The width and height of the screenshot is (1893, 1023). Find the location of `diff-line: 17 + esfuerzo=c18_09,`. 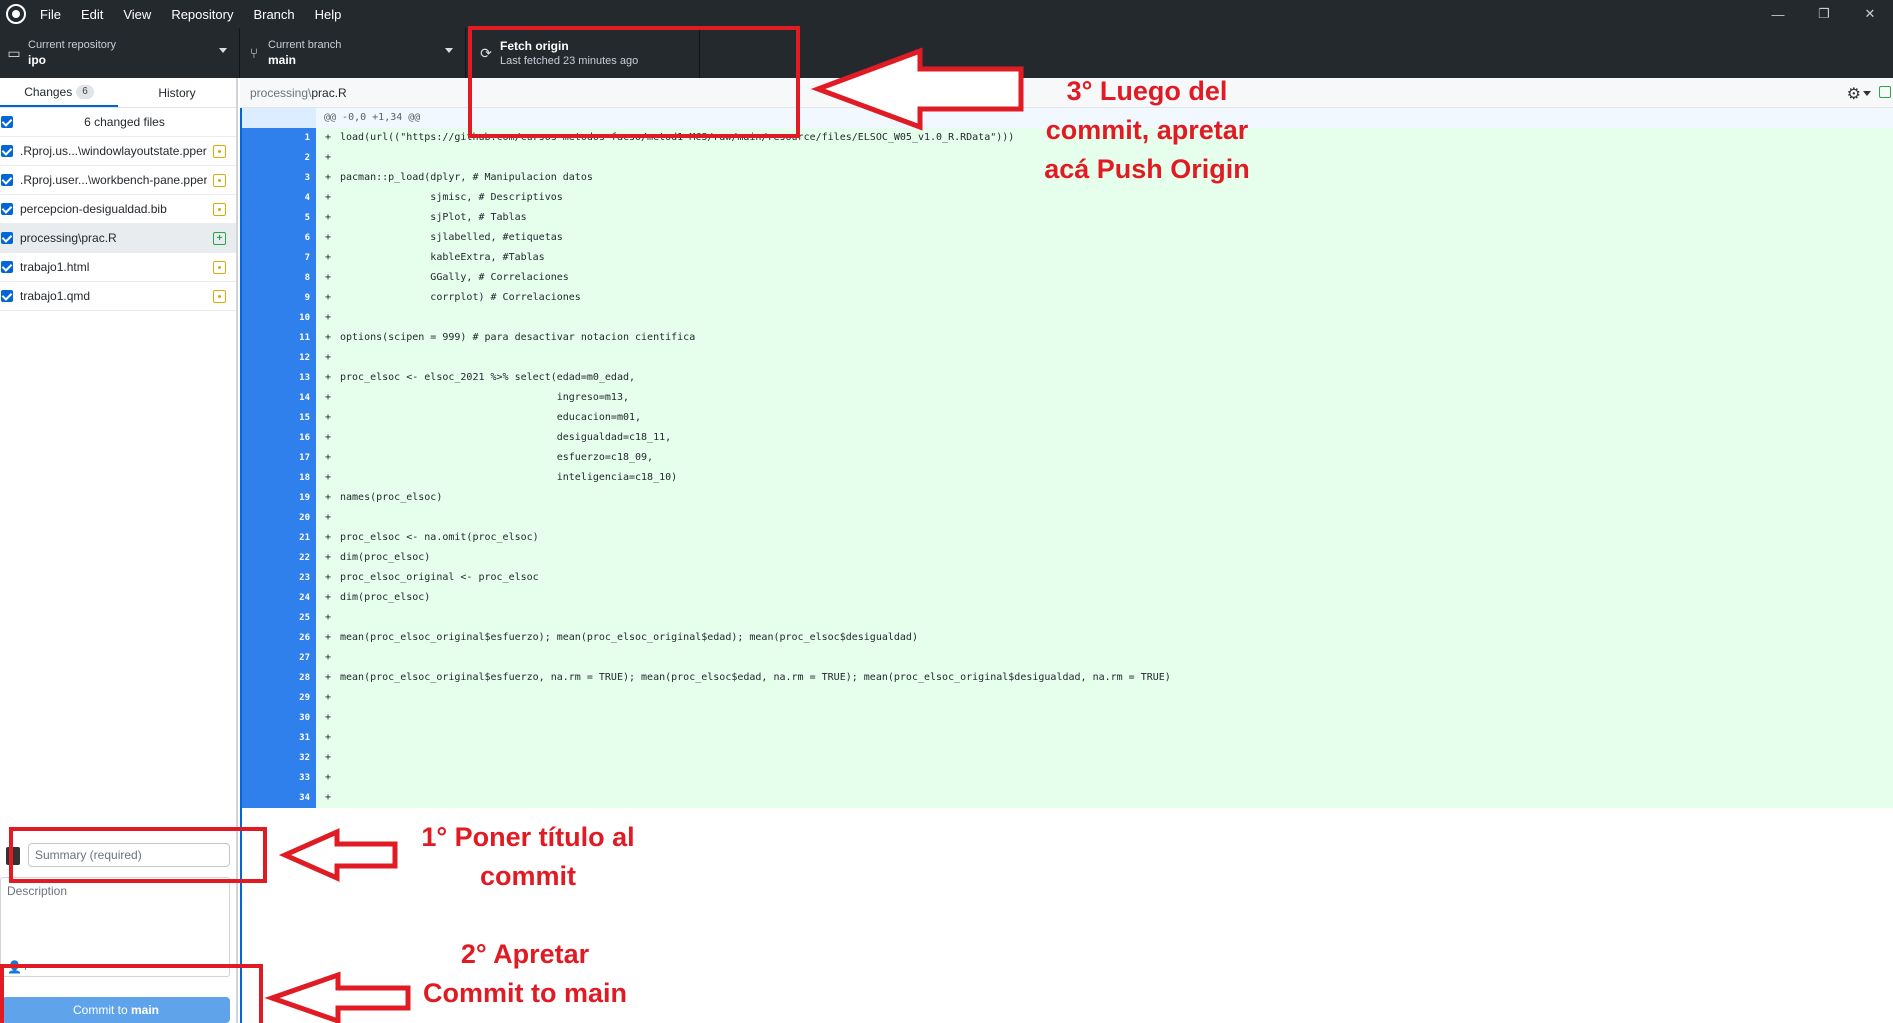

diff-line: 17 + esfuerzo=c18_09, is located at coordinates (1067, 458).